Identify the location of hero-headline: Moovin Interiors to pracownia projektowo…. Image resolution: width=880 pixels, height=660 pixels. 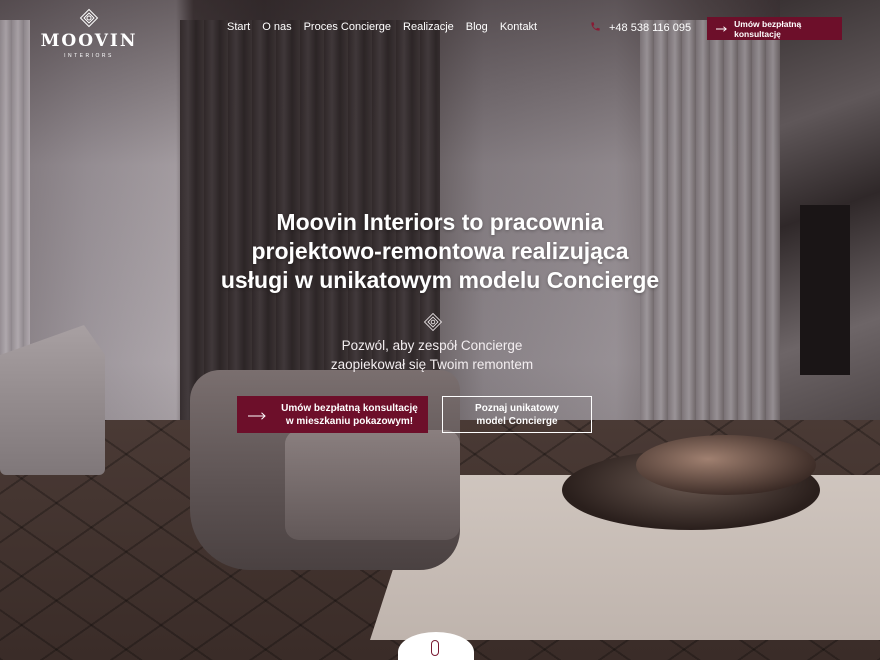
(440, 251).